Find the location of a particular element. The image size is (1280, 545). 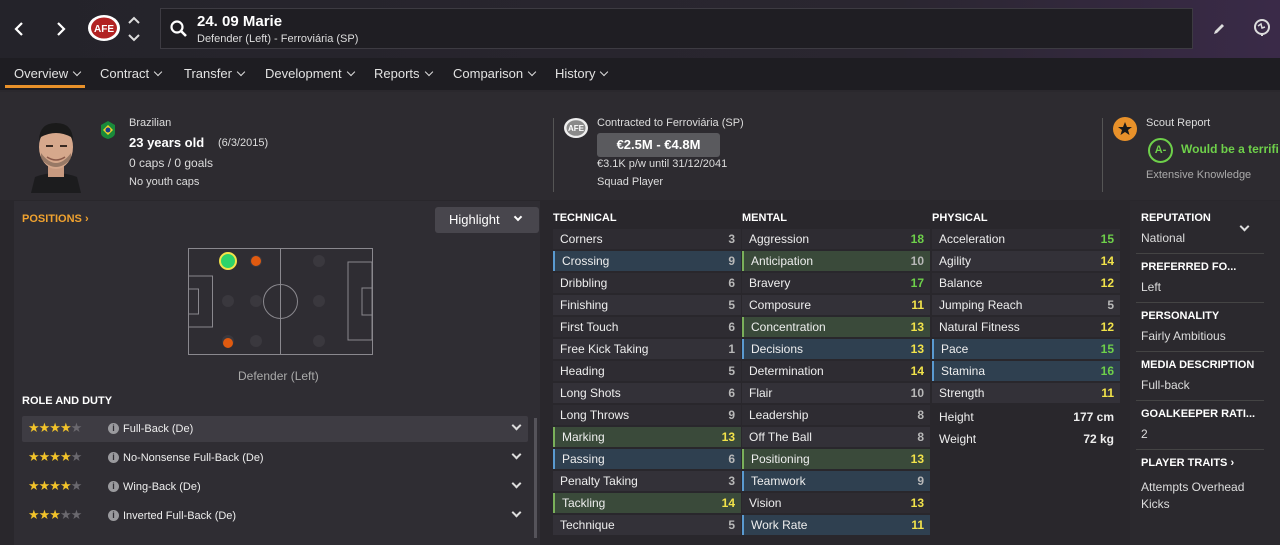

role-row: ★★★★★ i Wing-Back (De) is located at coordinates (275, 487).